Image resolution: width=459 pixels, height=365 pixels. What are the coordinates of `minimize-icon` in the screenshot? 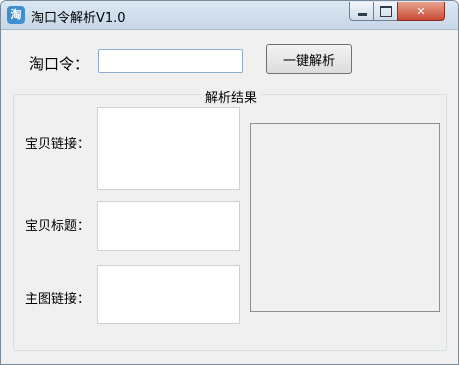 It's located at (362, 14).